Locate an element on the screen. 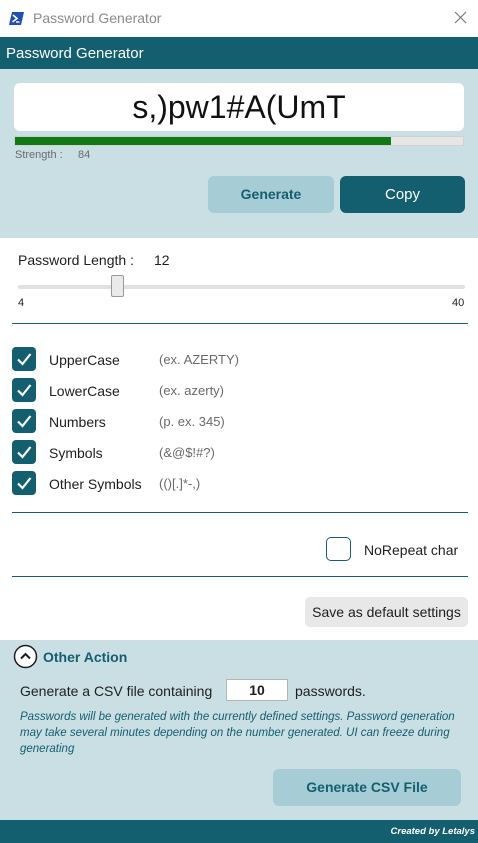 The height and width of the screenshot is (843, 478). numbers-checkbox is located at coordinates (24, 421).